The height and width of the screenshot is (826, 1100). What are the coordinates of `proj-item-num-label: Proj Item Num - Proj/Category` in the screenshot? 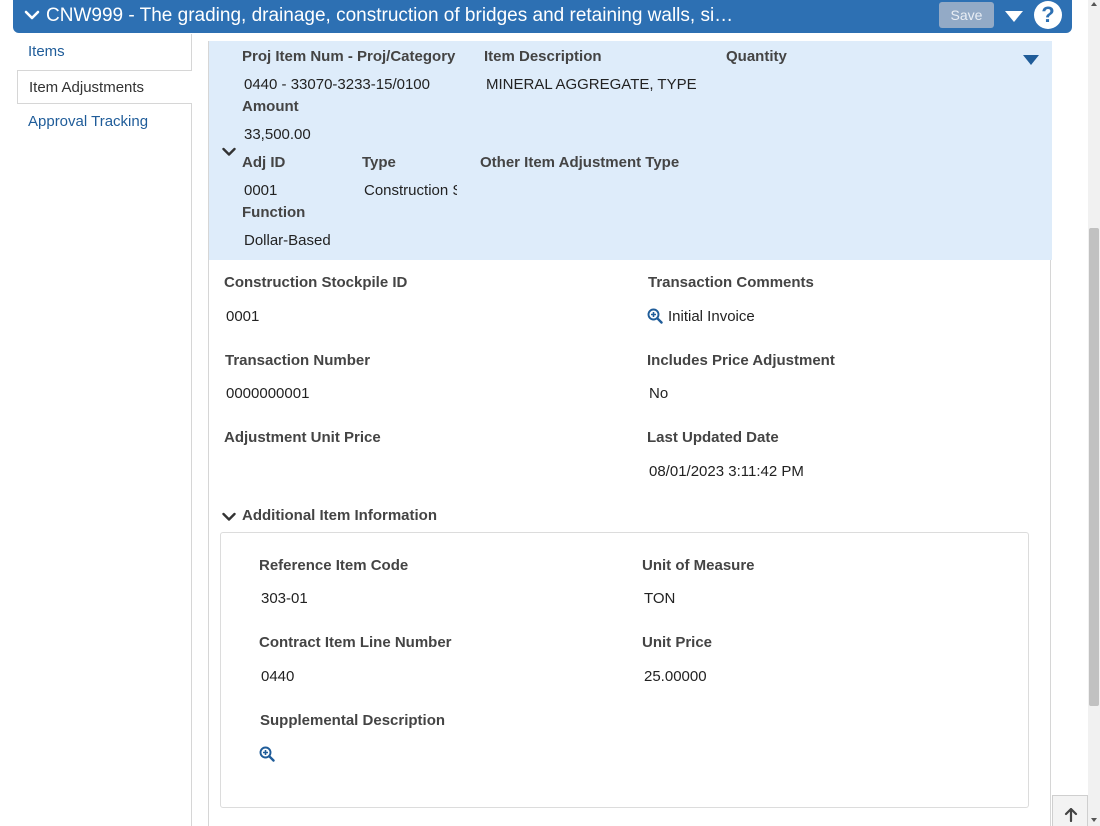 It's located at (349, 56).